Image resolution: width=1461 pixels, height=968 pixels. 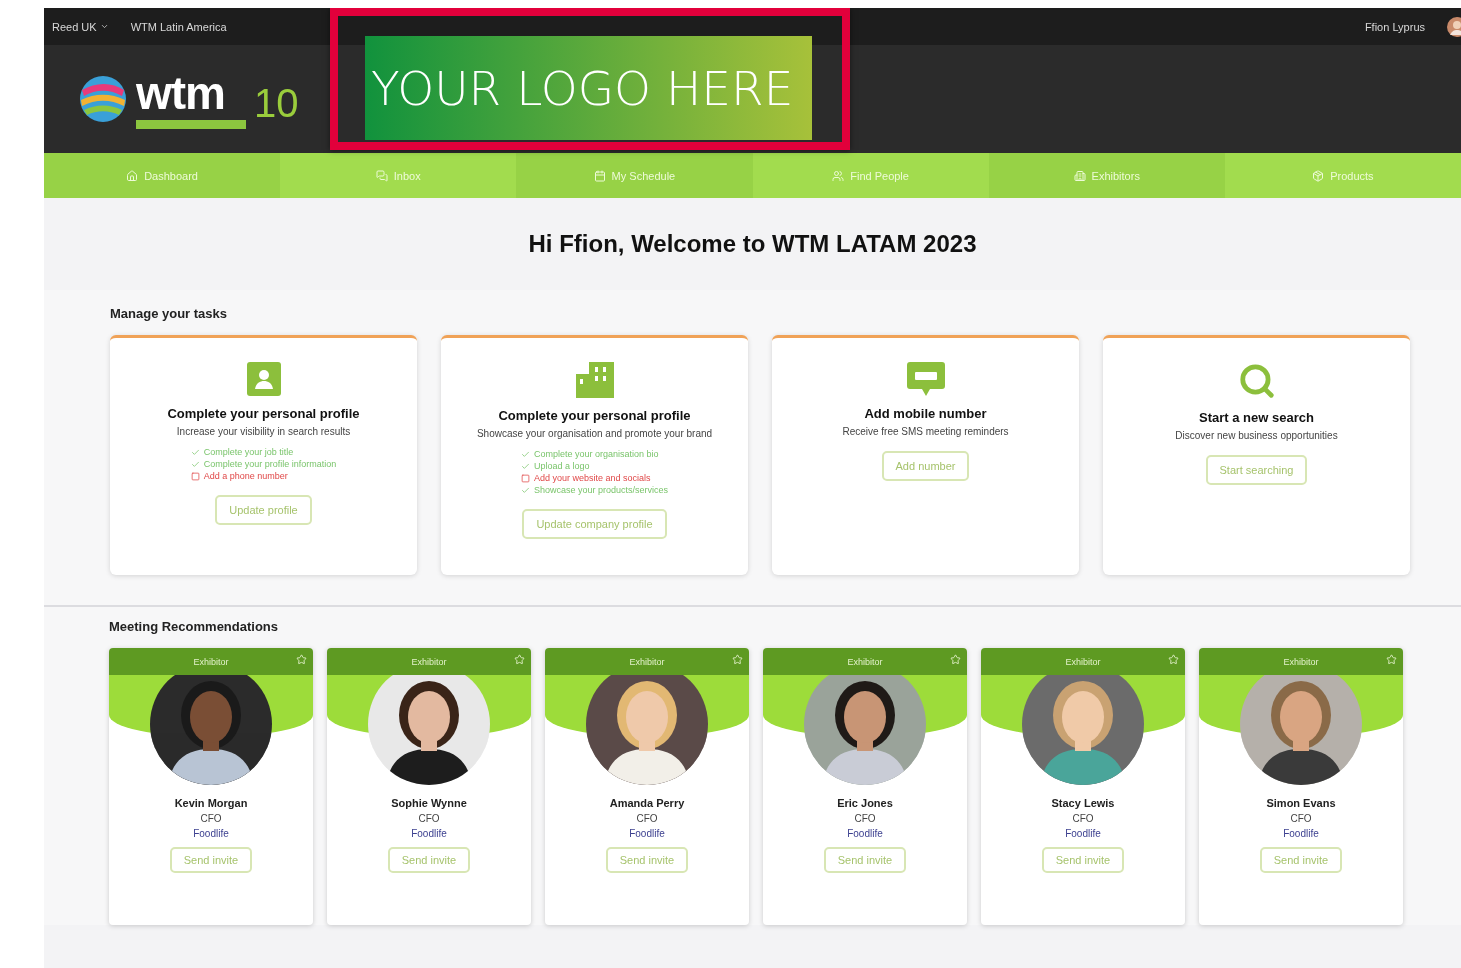 What do you see at coordinates (104, 26) in the screenshot?
I see `caret-icon` at bounding box center [104, 26].